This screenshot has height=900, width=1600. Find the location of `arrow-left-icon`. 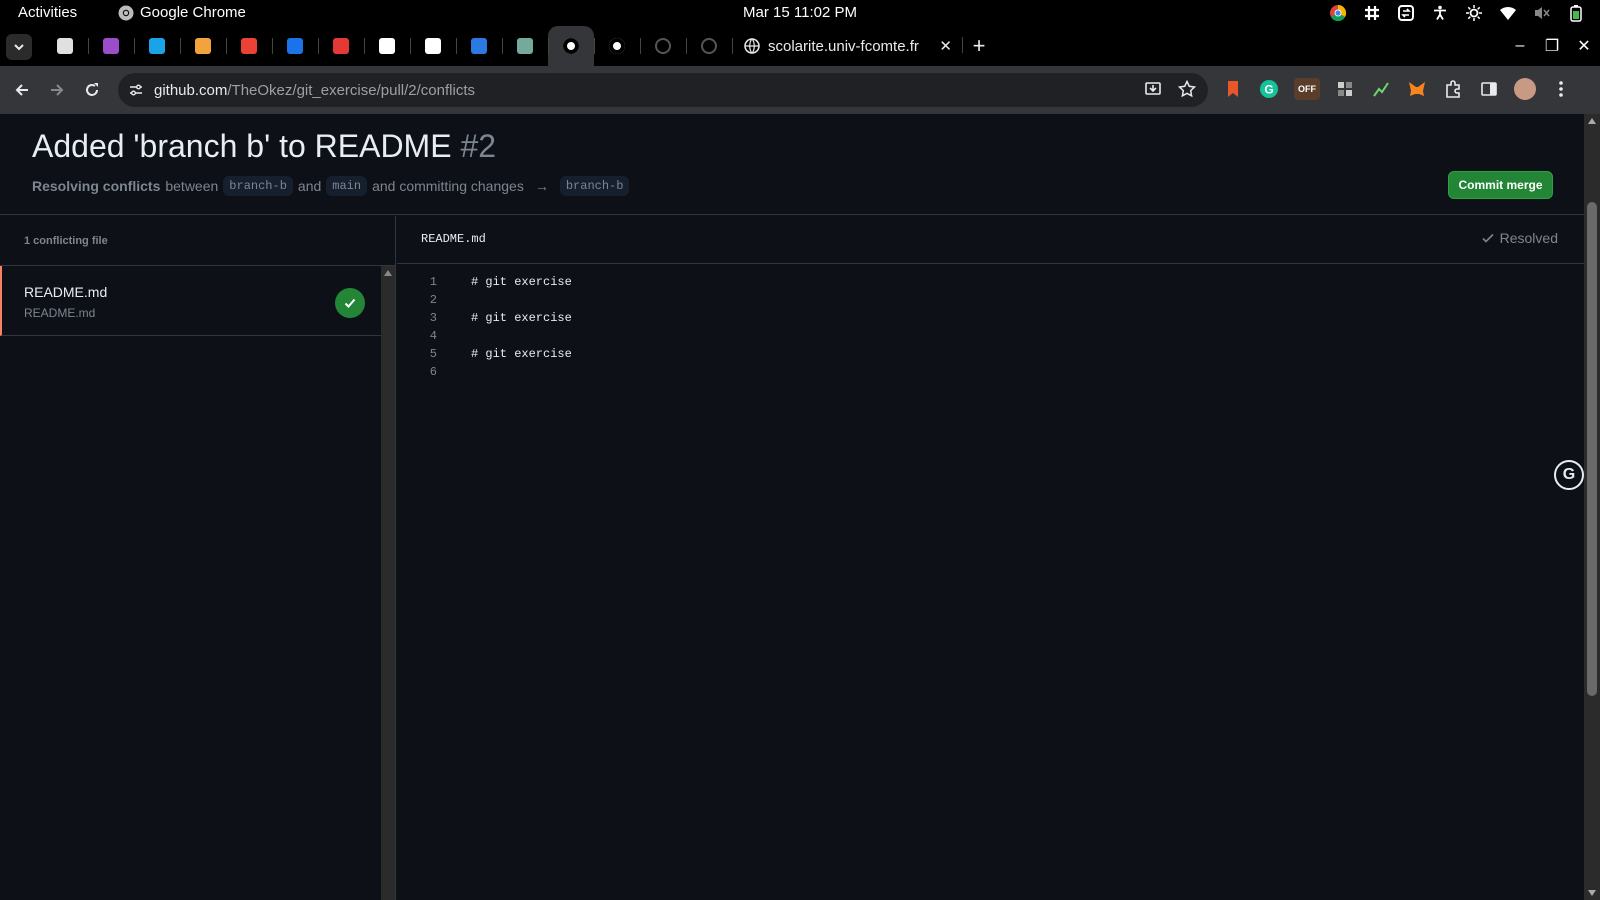

arrow-left-icon is located at coordinates (21, 90).